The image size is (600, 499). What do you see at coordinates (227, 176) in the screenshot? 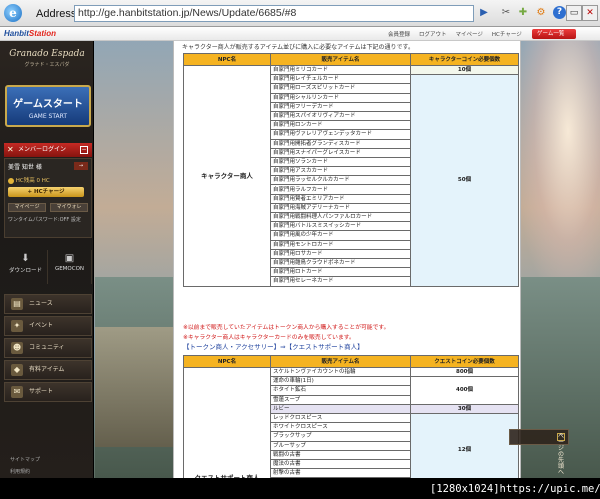
I see `npc-name-cell: キャラクター商人` at bounding box center [227, 176].